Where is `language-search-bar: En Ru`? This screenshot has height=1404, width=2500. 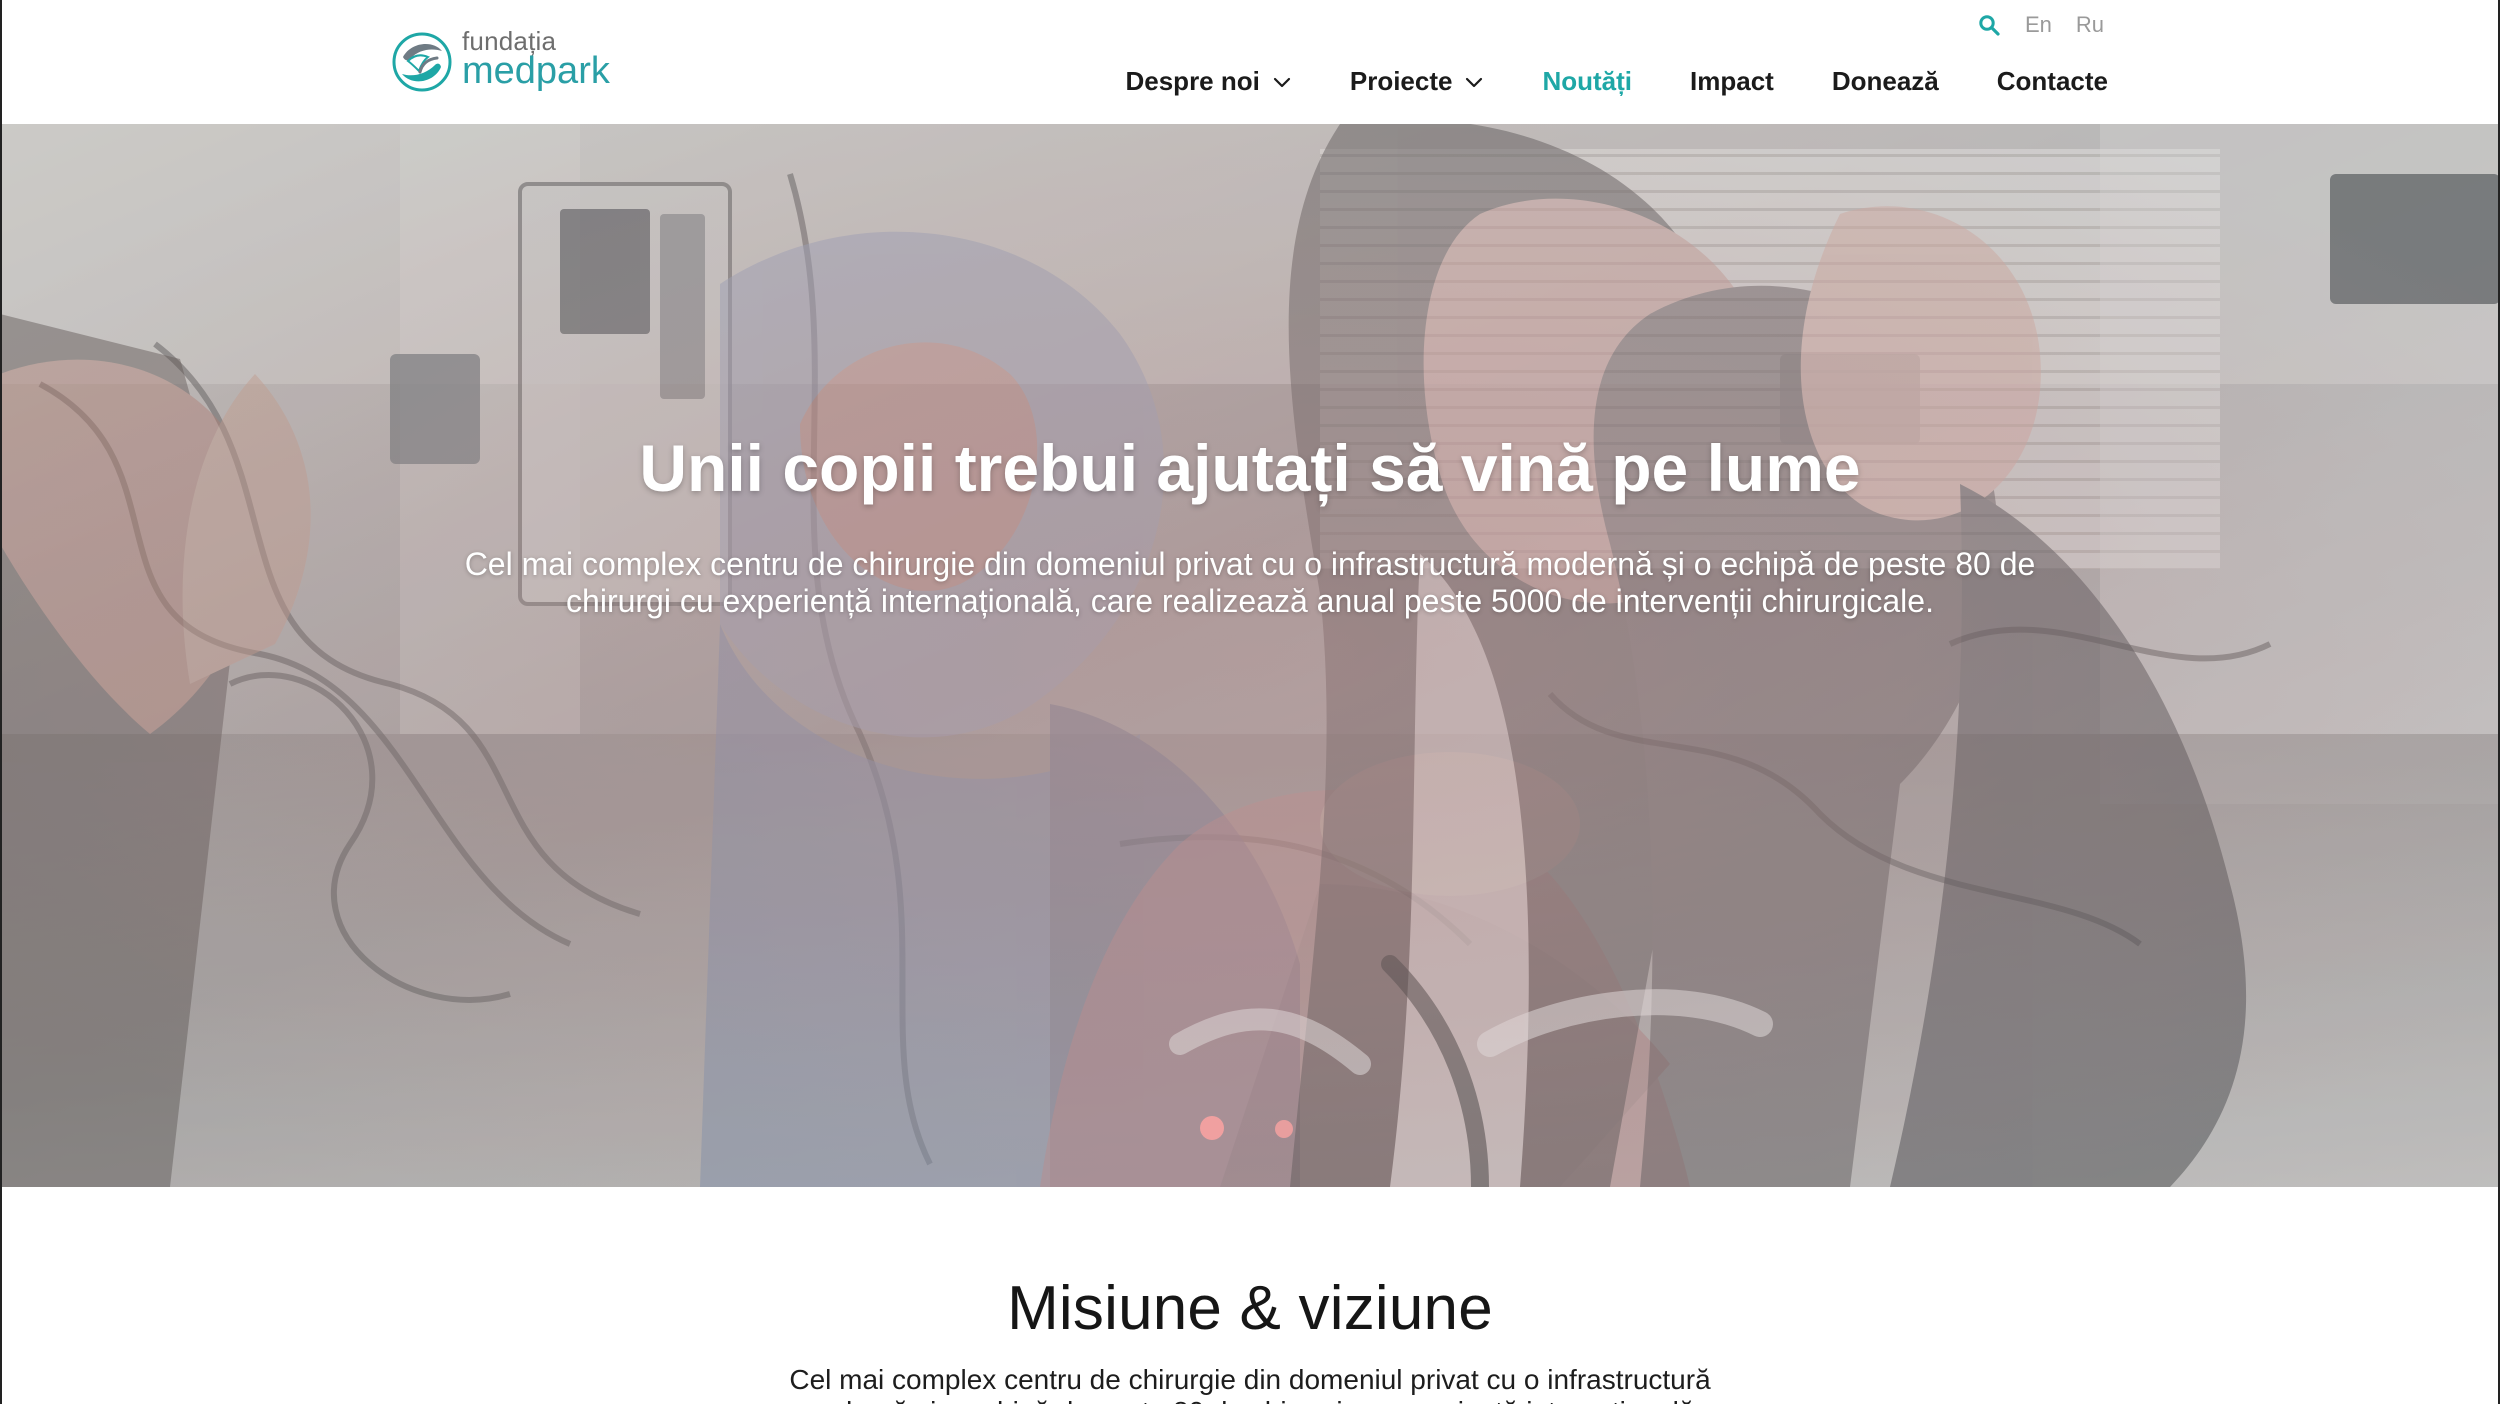 language-search-bar: En Ru is located at coordinates (2040, 25).